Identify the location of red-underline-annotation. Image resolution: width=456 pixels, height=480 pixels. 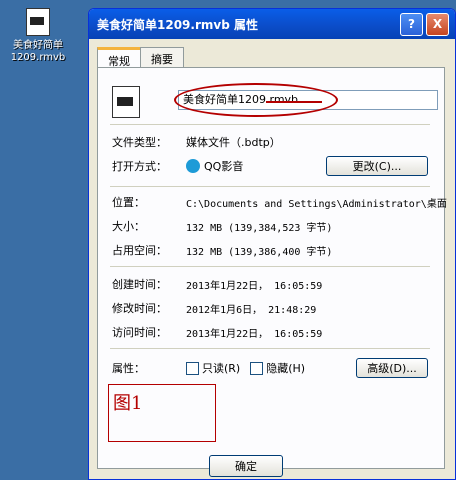
(294, 102).